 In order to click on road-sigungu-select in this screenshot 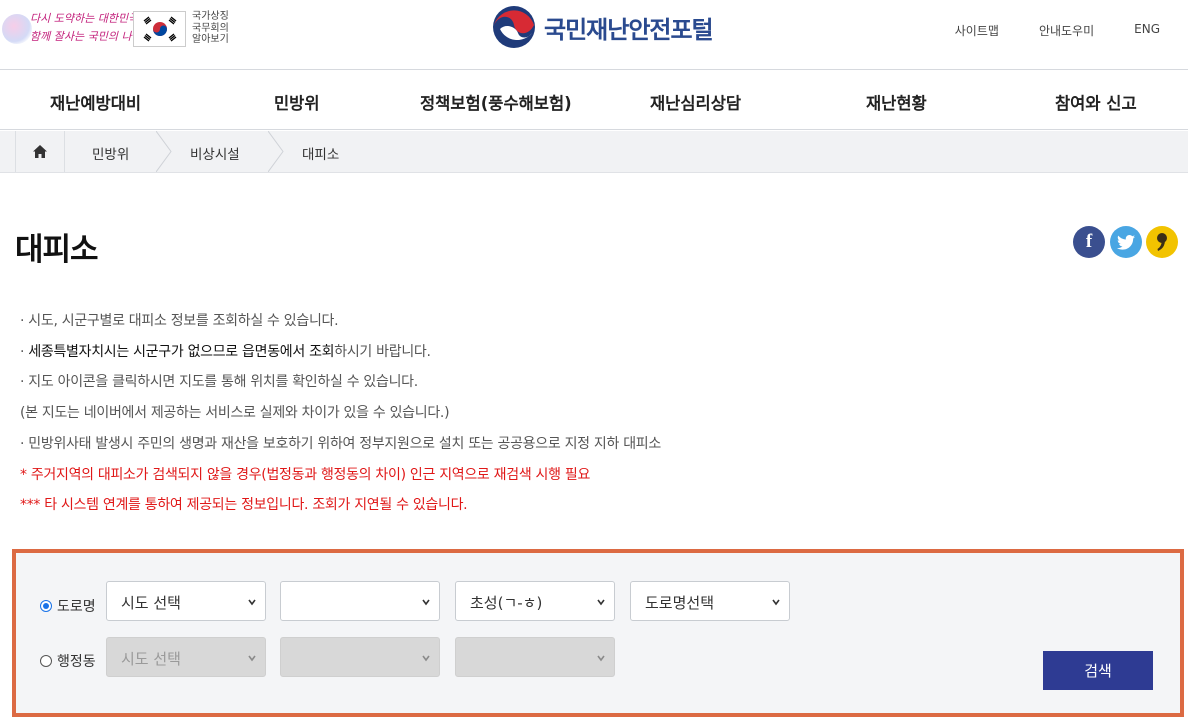, I will do `click(360, 601)`.